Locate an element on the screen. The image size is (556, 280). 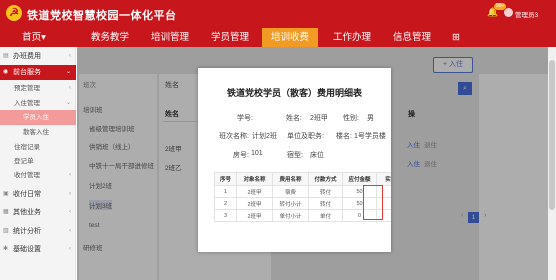
sidebar-item-class-fees: ▤ 办班费用 ‹ is located at coordinates (38, 56).